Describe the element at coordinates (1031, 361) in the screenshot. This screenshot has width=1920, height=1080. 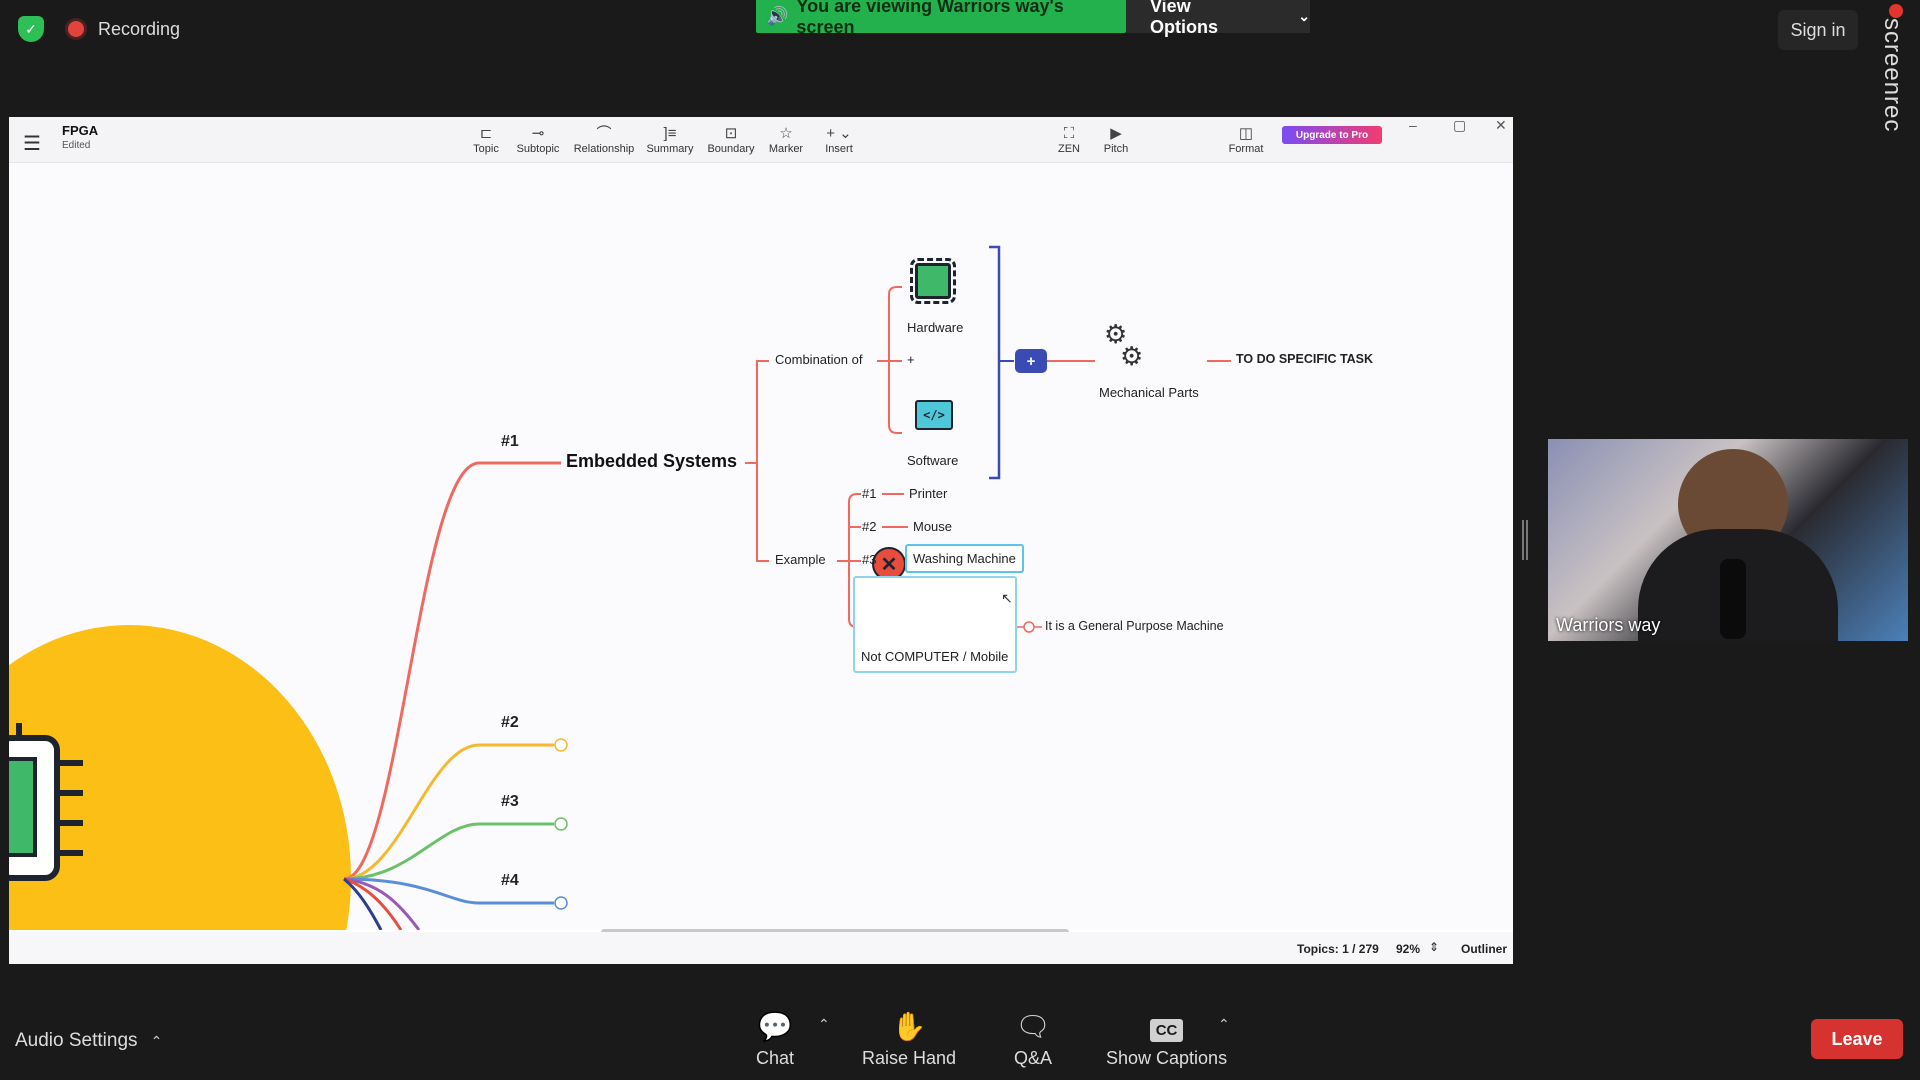
I see `summary-plus-node: +` at that location.